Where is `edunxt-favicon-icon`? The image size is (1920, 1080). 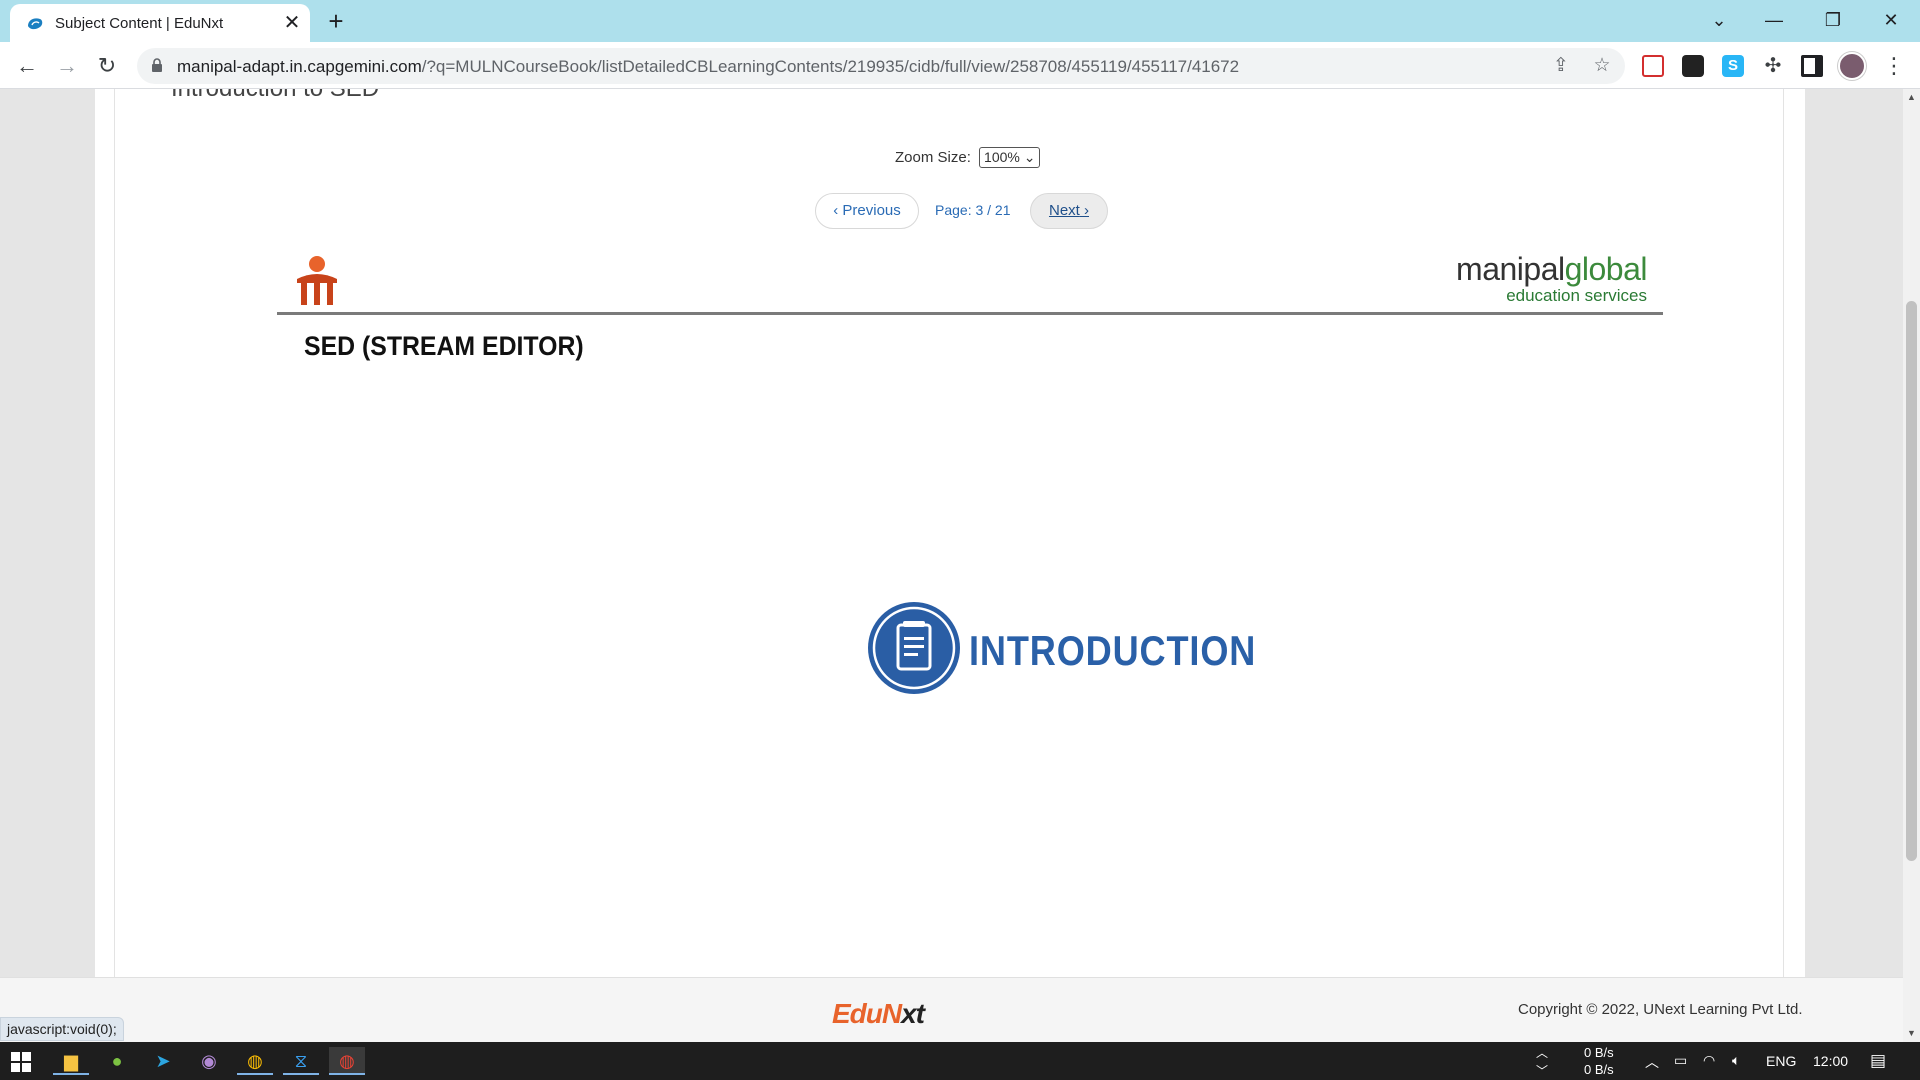
edunxt-favicon-icon is located at coordinates (35, 24).